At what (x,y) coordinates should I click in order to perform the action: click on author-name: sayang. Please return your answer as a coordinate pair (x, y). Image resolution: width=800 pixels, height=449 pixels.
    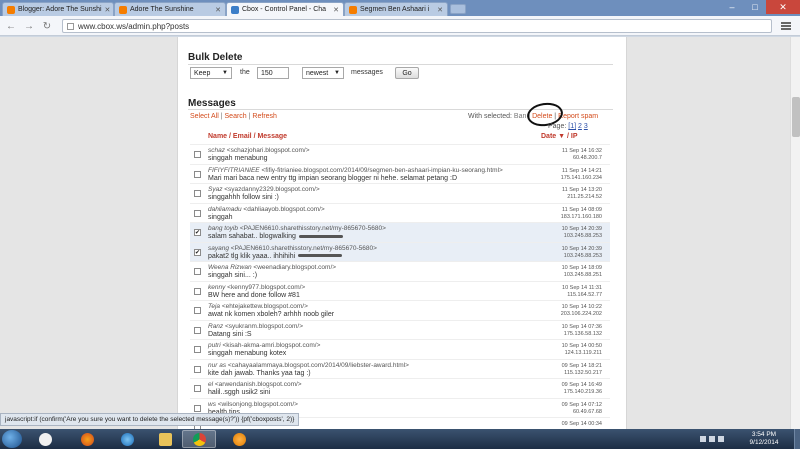
    Looking at the image, I should click on (218, 248).